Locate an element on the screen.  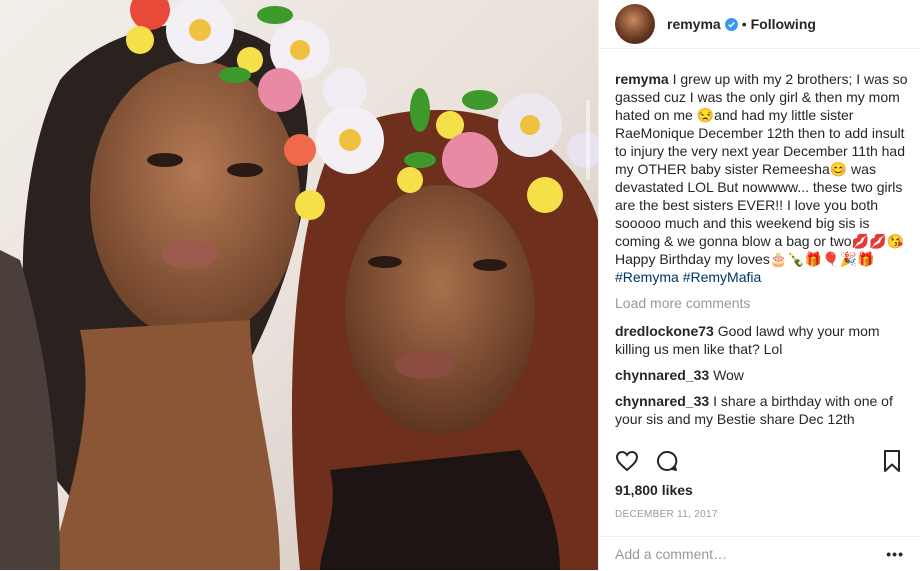
hashtag-link: #RemyMafia is located at coordinates (722, 277).